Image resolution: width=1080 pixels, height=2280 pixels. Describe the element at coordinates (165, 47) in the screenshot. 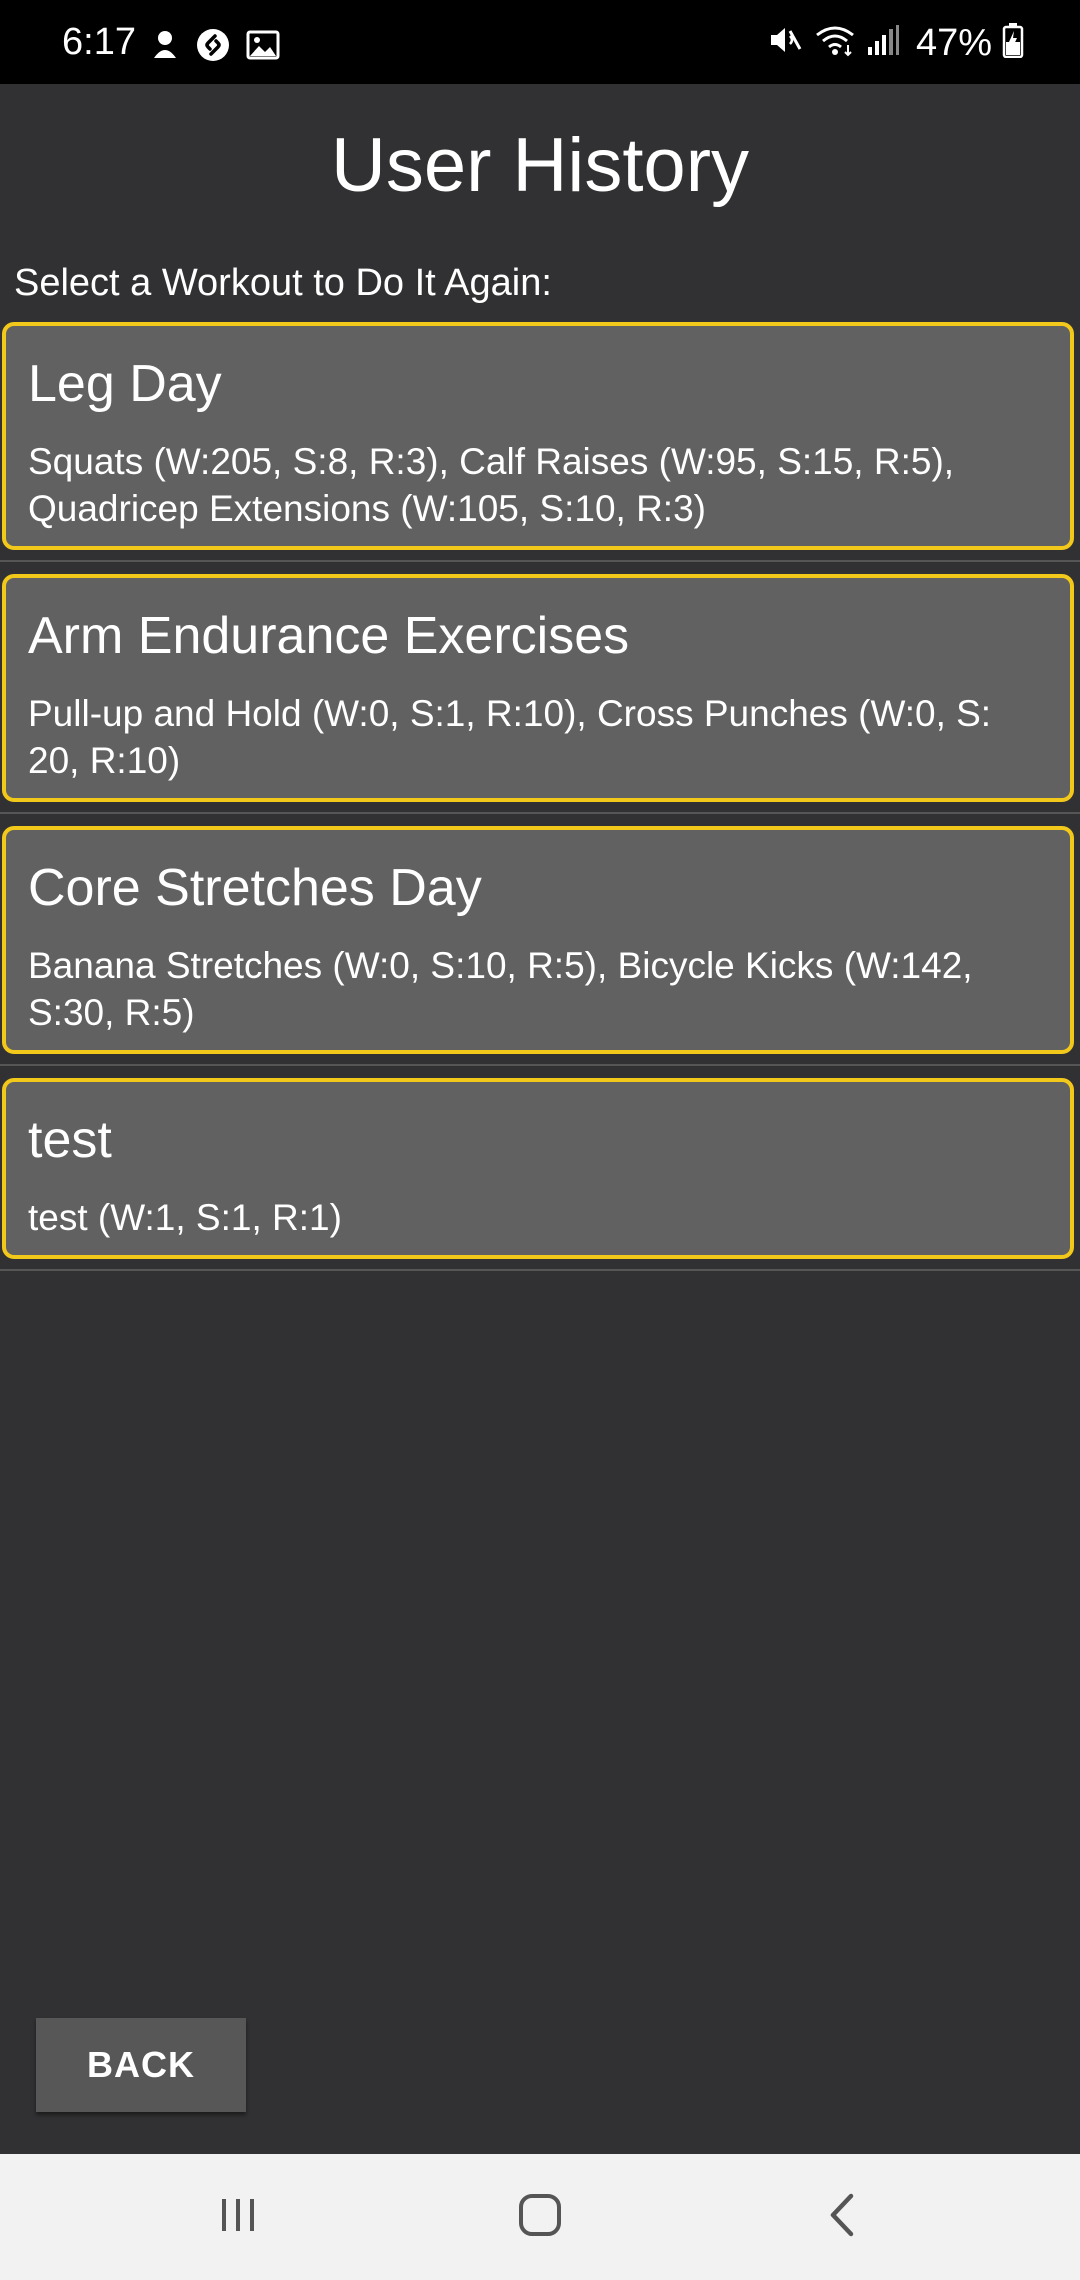

I see `notification-icon` at that location.